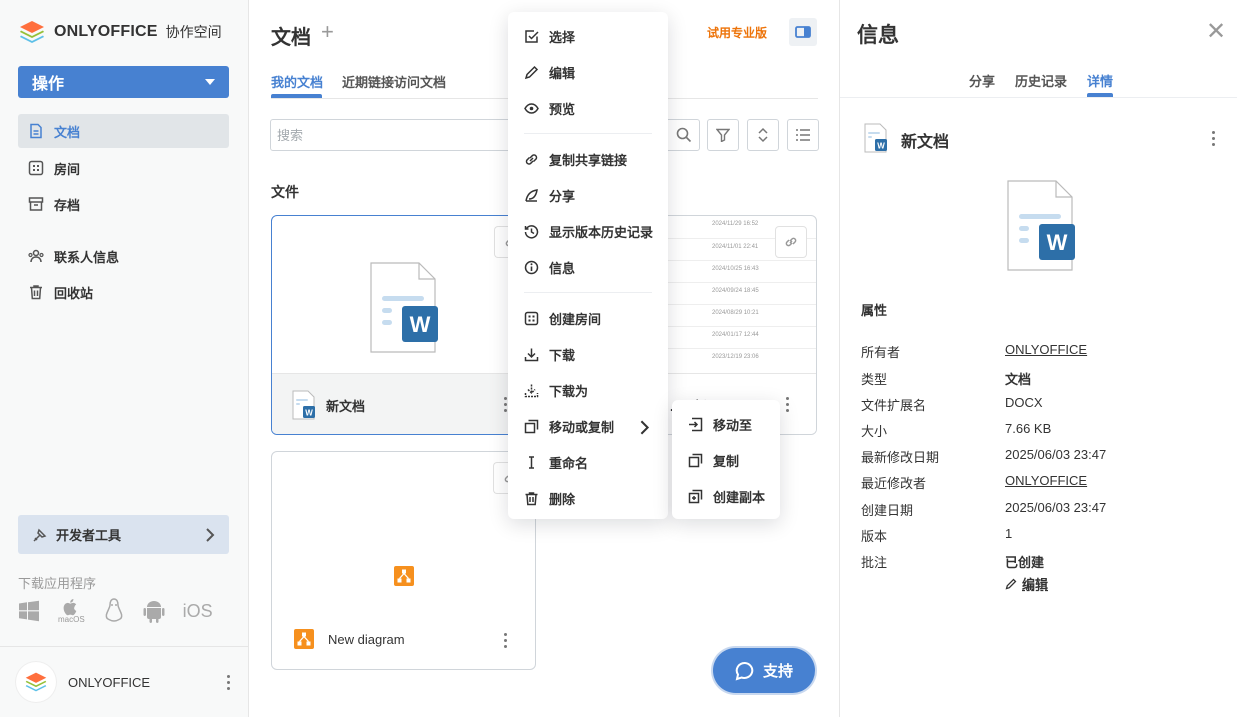  I want to click on file-card-footer: W 新文档, so click(404, 403).